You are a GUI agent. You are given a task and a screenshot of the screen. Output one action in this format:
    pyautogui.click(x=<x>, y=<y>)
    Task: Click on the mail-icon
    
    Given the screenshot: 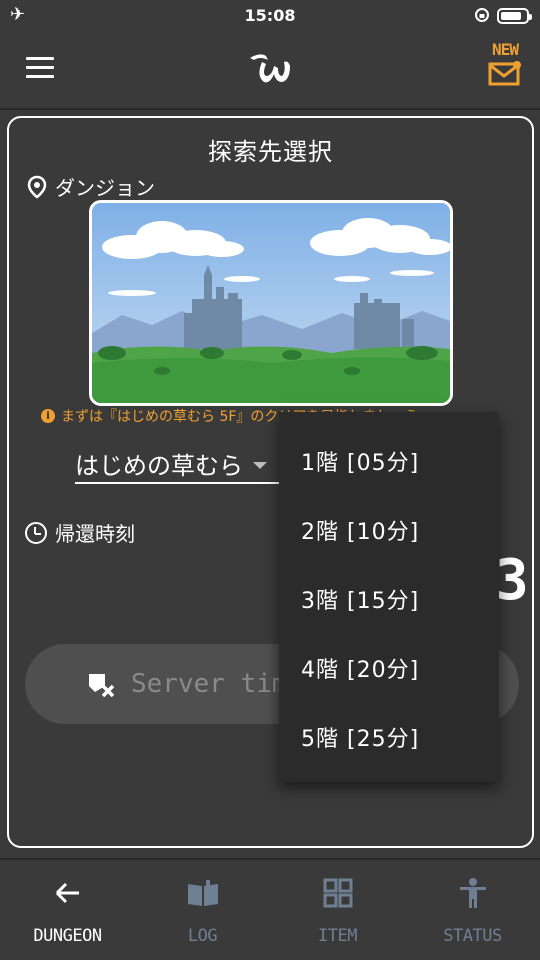 What is the action you would take?
    pyautogui.click(x=504, y=73)
    